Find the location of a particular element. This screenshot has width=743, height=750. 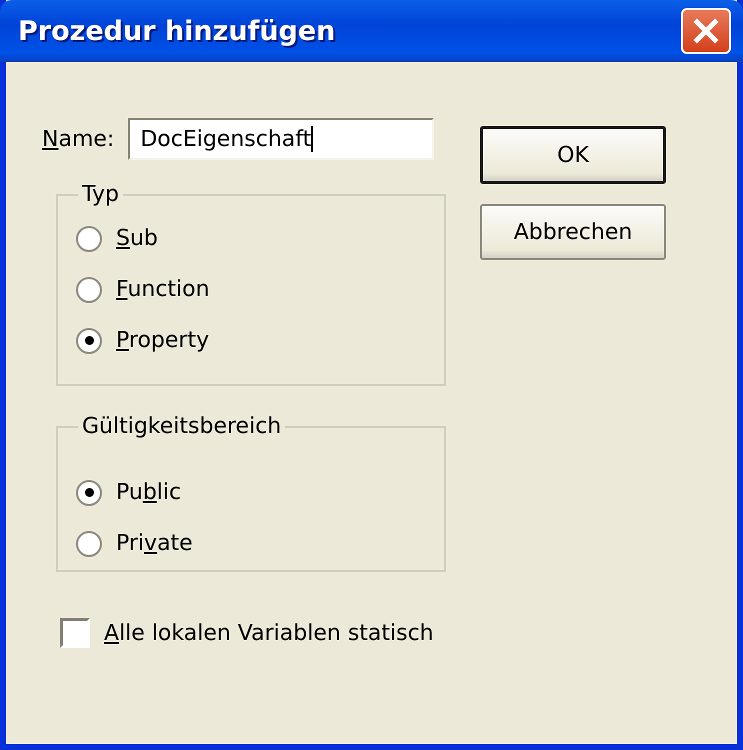

name-label: Name: is located at coordinates (77, 139).